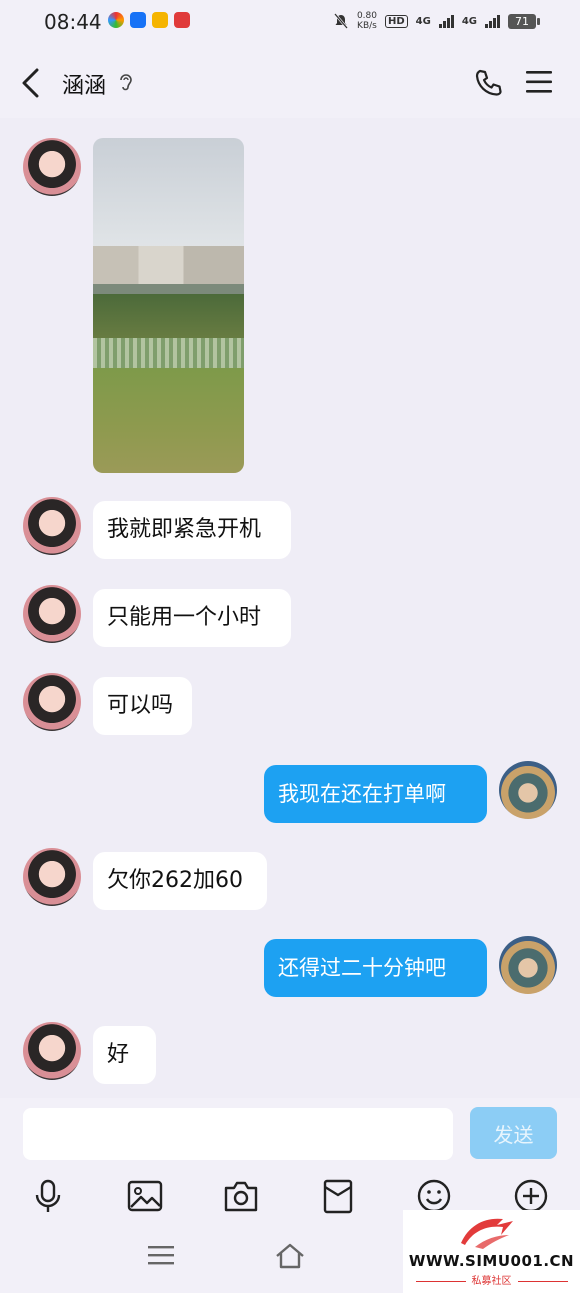  What do you see at coordinates (290, 82) in the screenshot?
I see `chat-header: 涵涵` at bounding box center [290, 82].